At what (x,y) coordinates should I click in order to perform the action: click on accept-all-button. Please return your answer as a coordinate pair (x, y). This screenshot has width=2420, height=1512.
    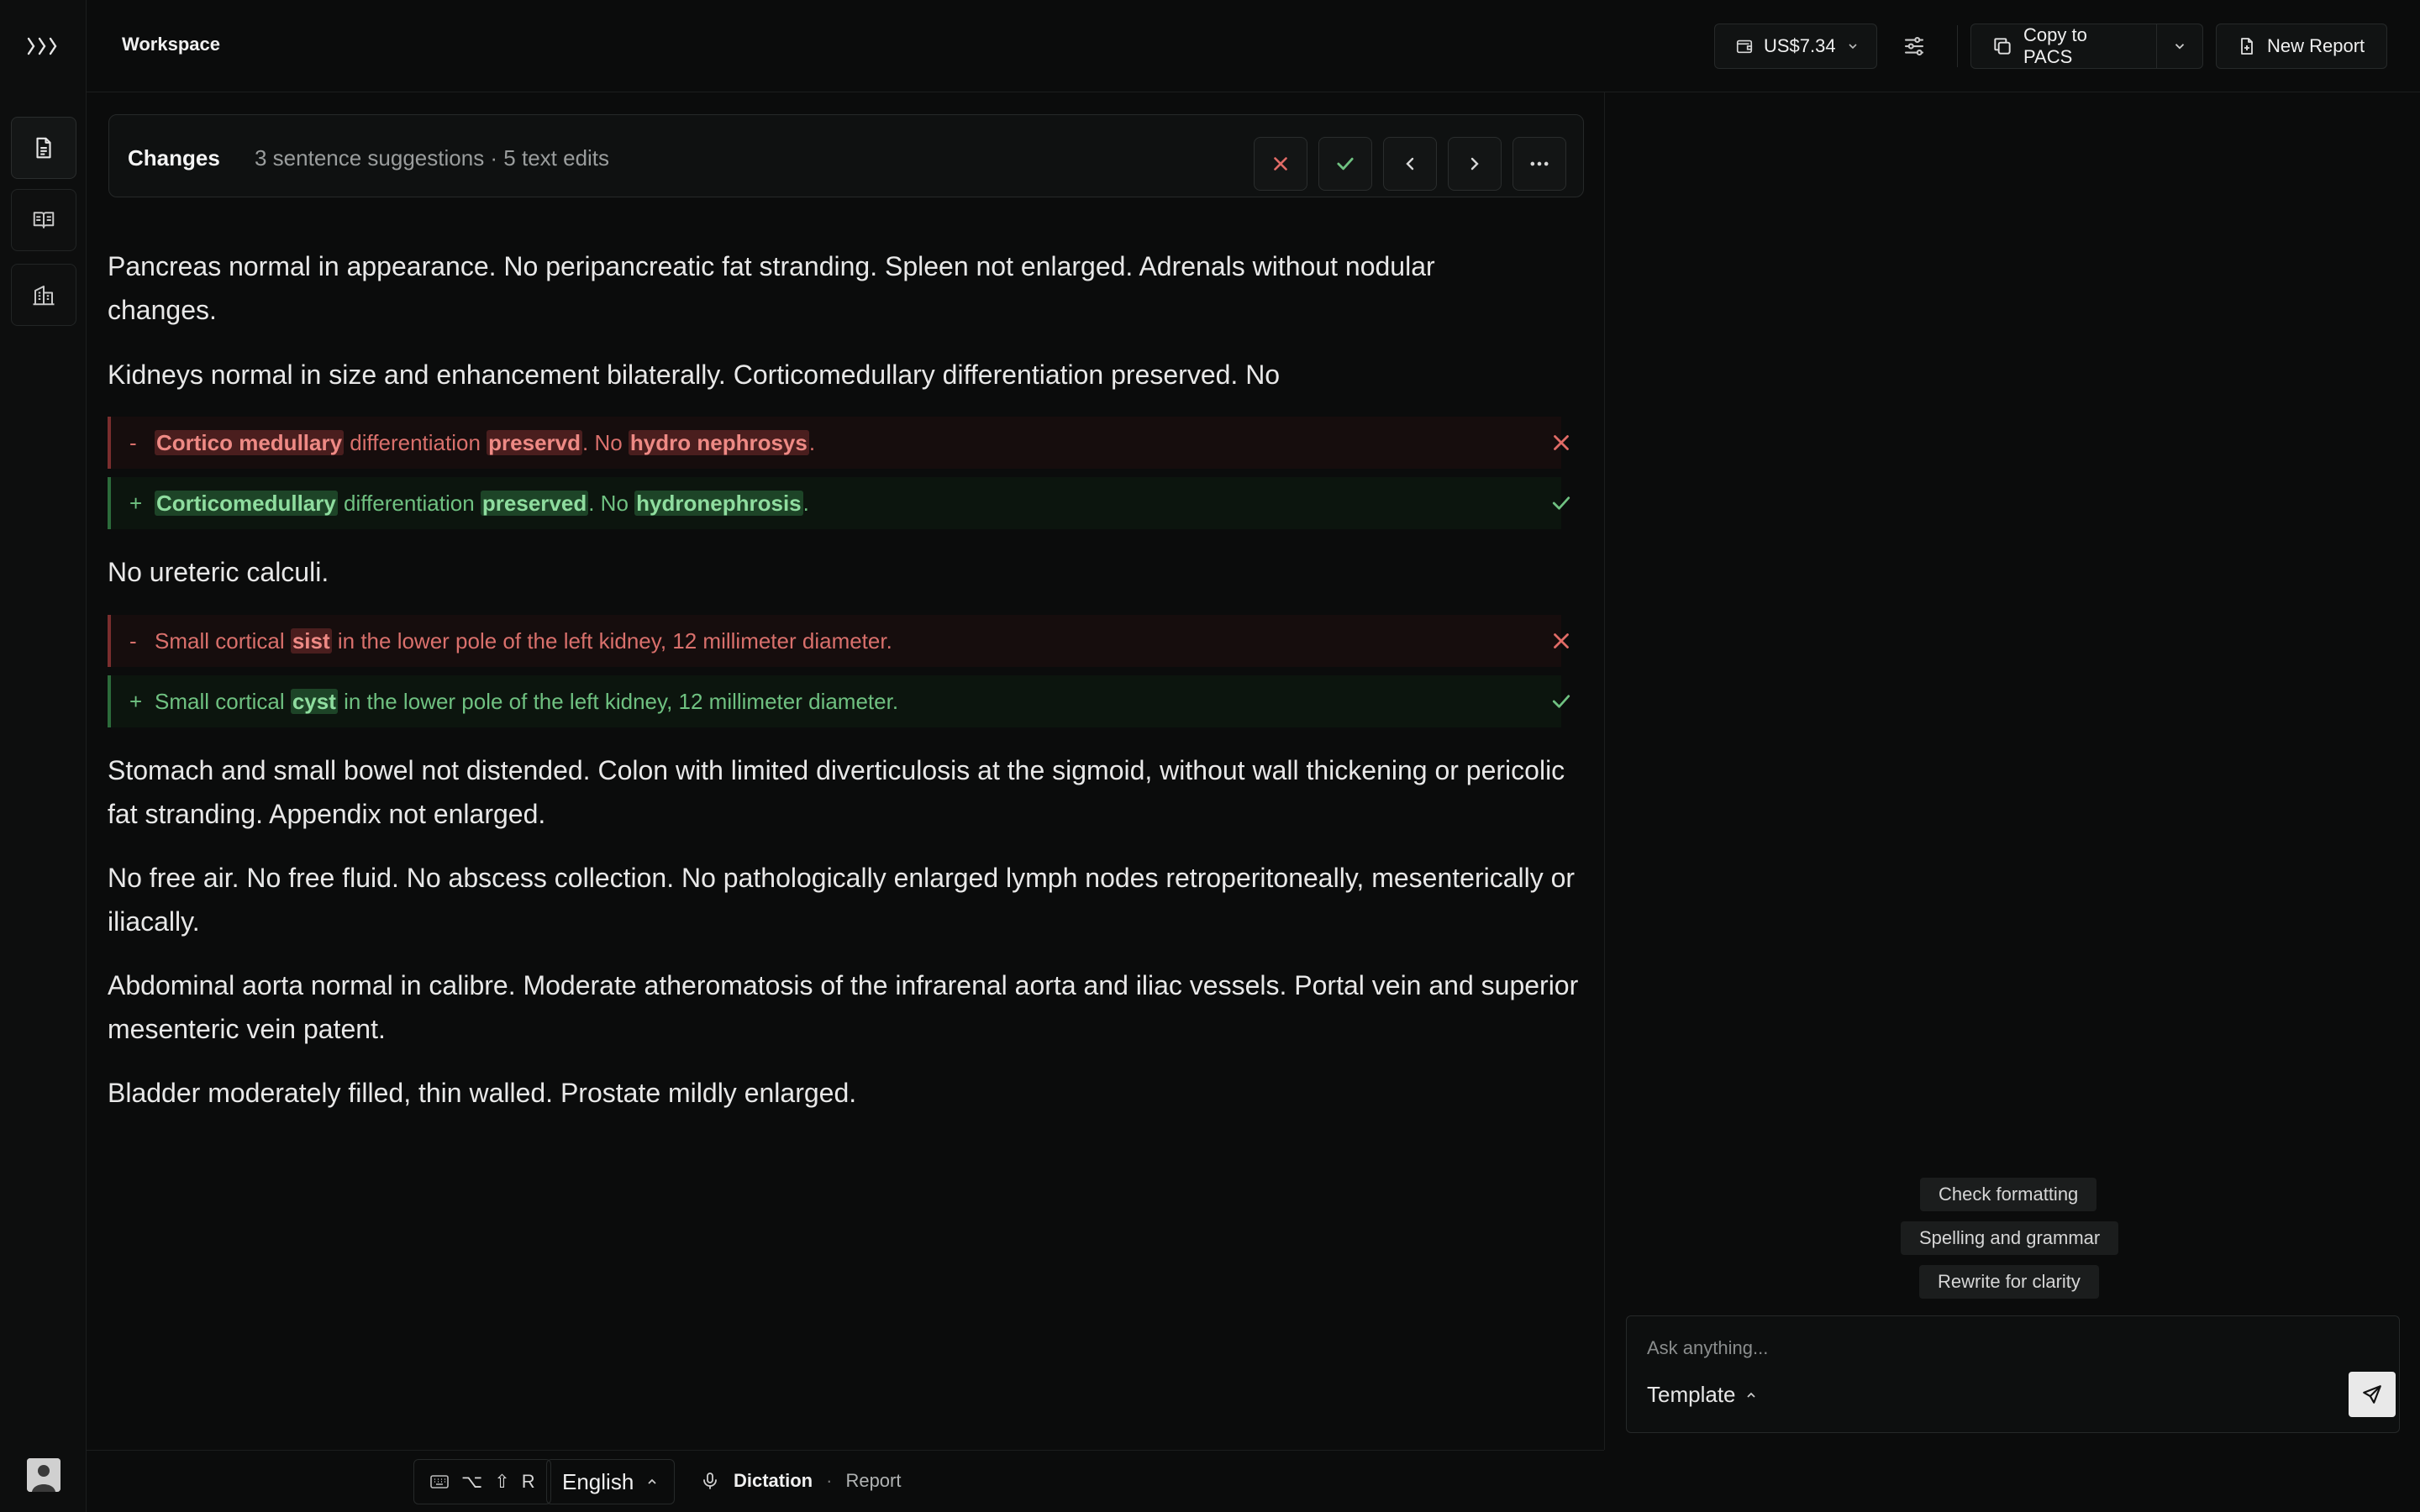
    Looking at the image, I should click on (1345, 164).